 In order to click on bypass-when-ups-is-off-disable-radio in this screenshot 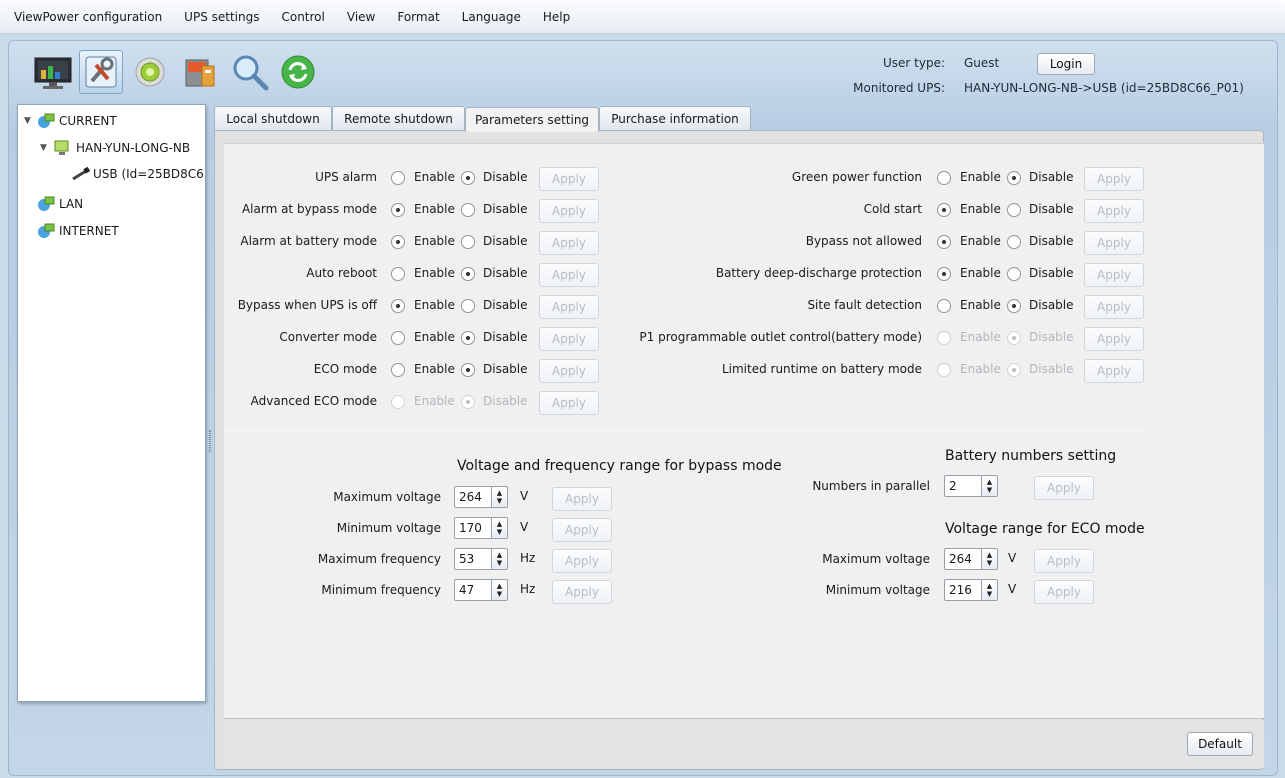, I will do `click(468, 306)`.